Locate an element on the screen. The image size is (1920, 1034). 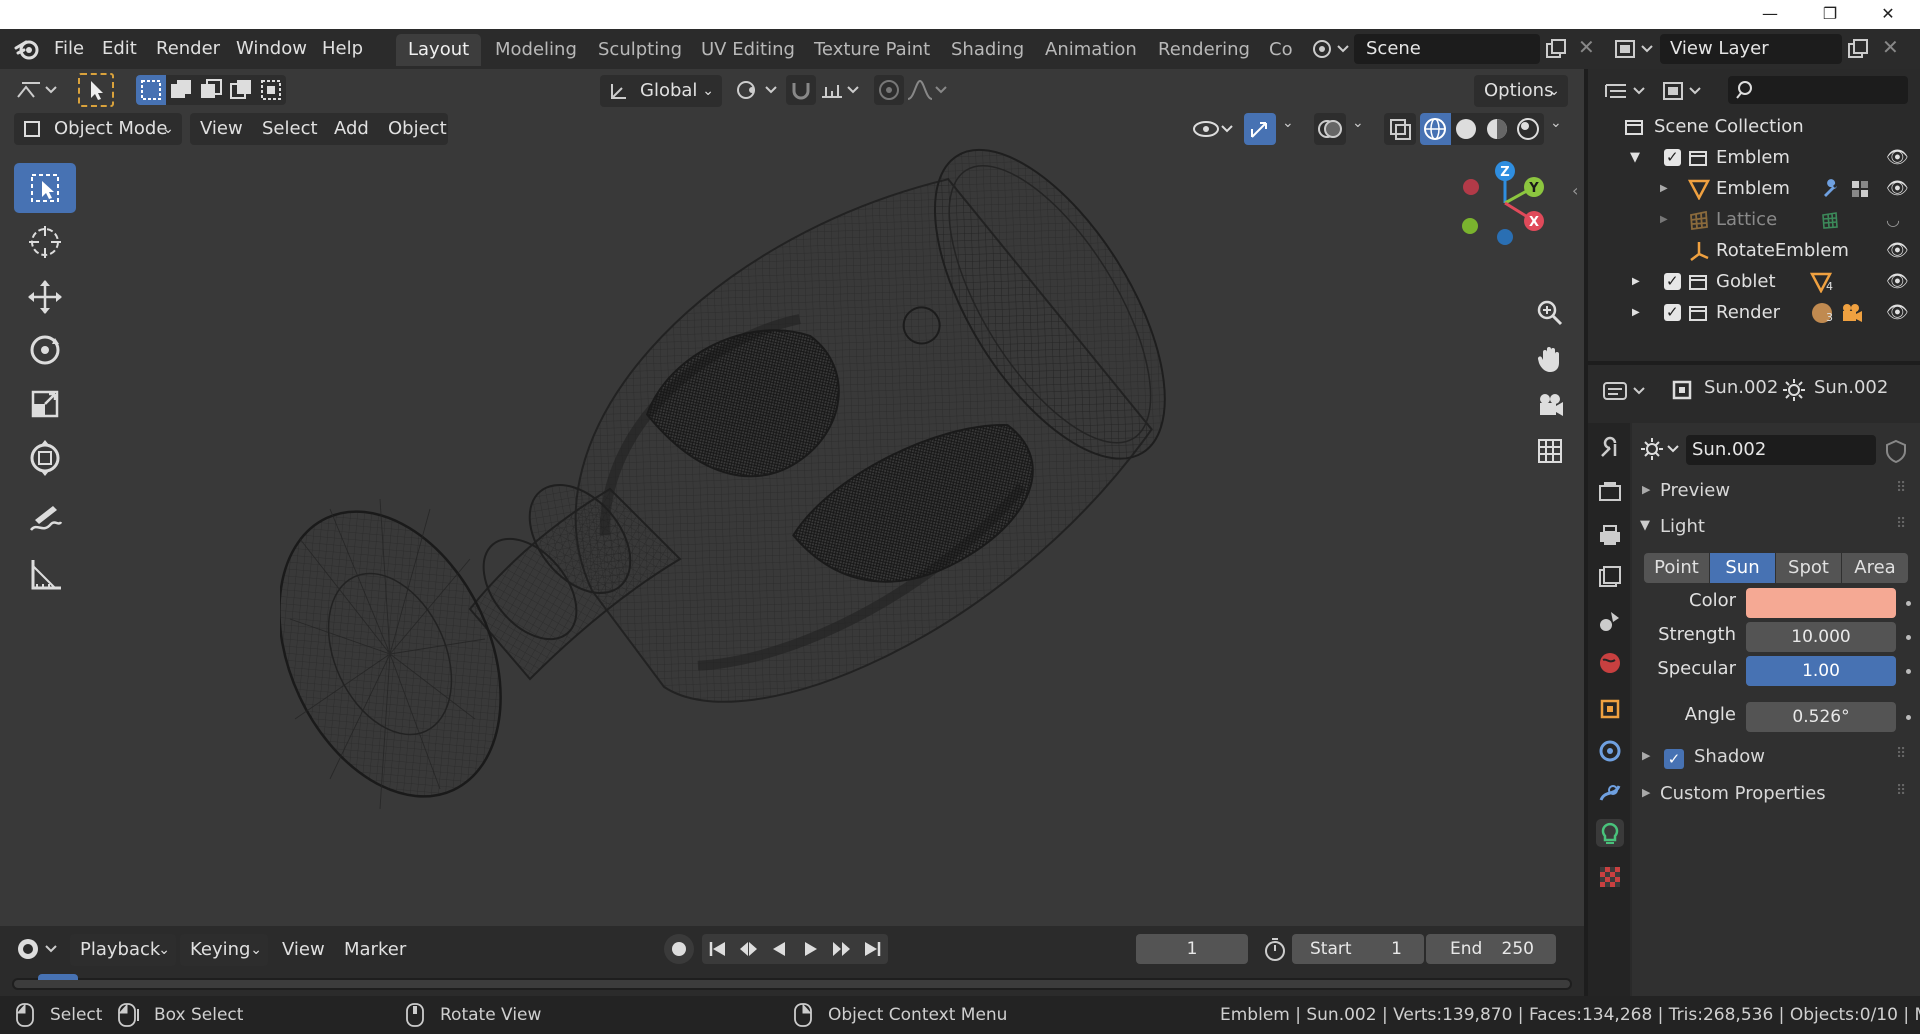
light-datablock-field: Sun.002 is located at coordinates (1781, 450).